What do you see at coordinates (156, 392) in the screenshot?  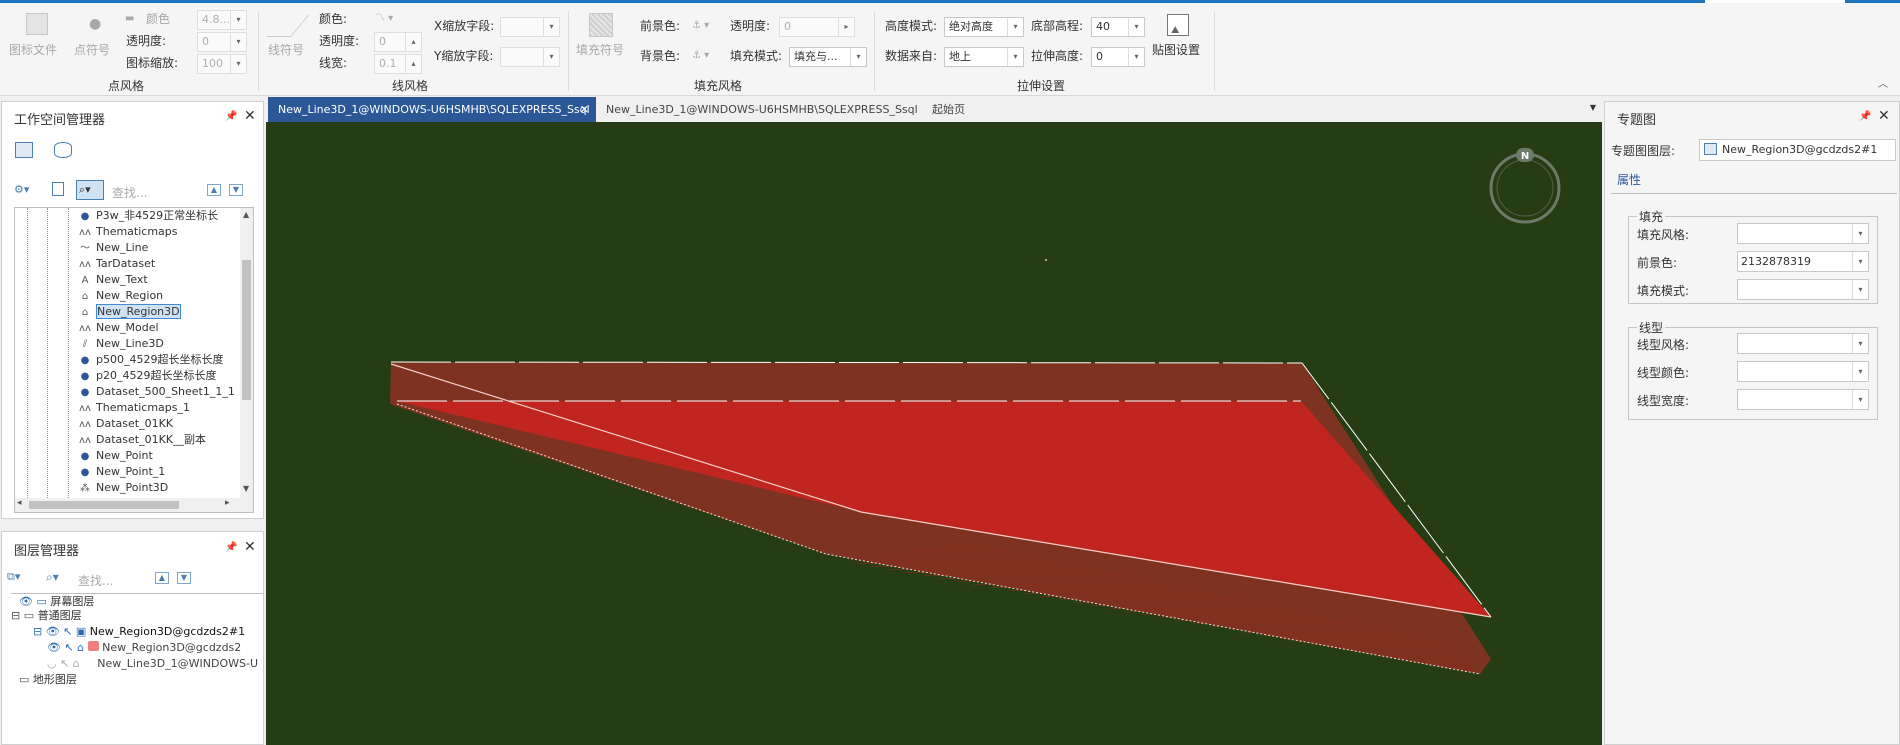 I see `workspace-item: ● Dataset_500_Sheet1_1_1` at bounding box center [156, 392].